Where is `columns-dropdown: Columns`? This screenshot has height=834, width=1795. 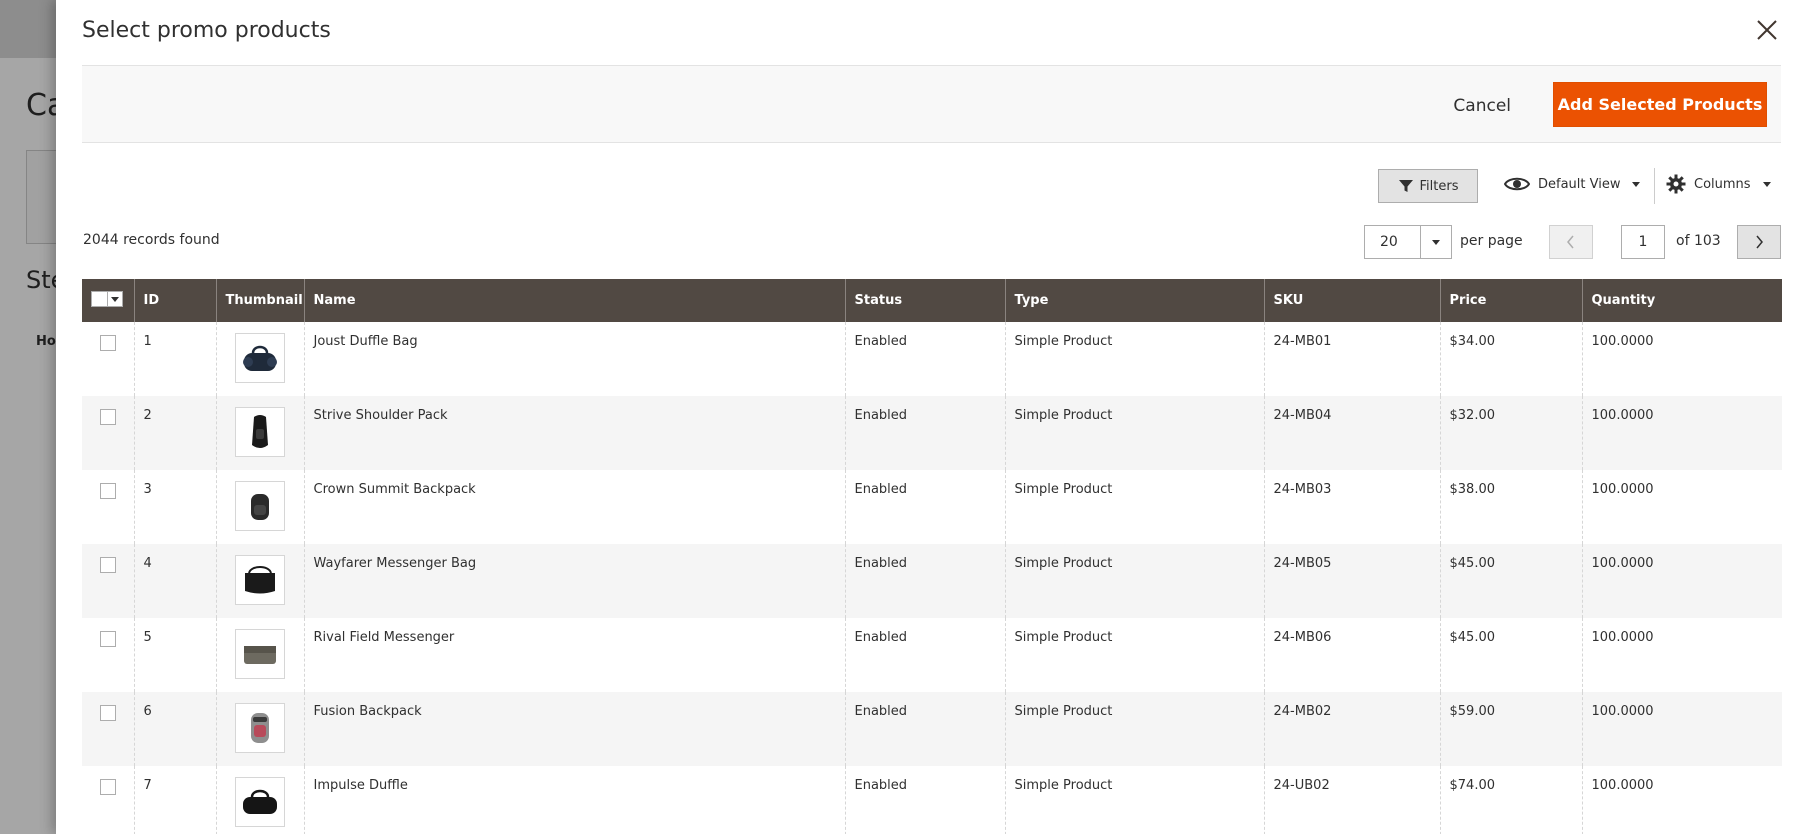 columns-dropdown: Columns is located at coordinates (1718, 184).